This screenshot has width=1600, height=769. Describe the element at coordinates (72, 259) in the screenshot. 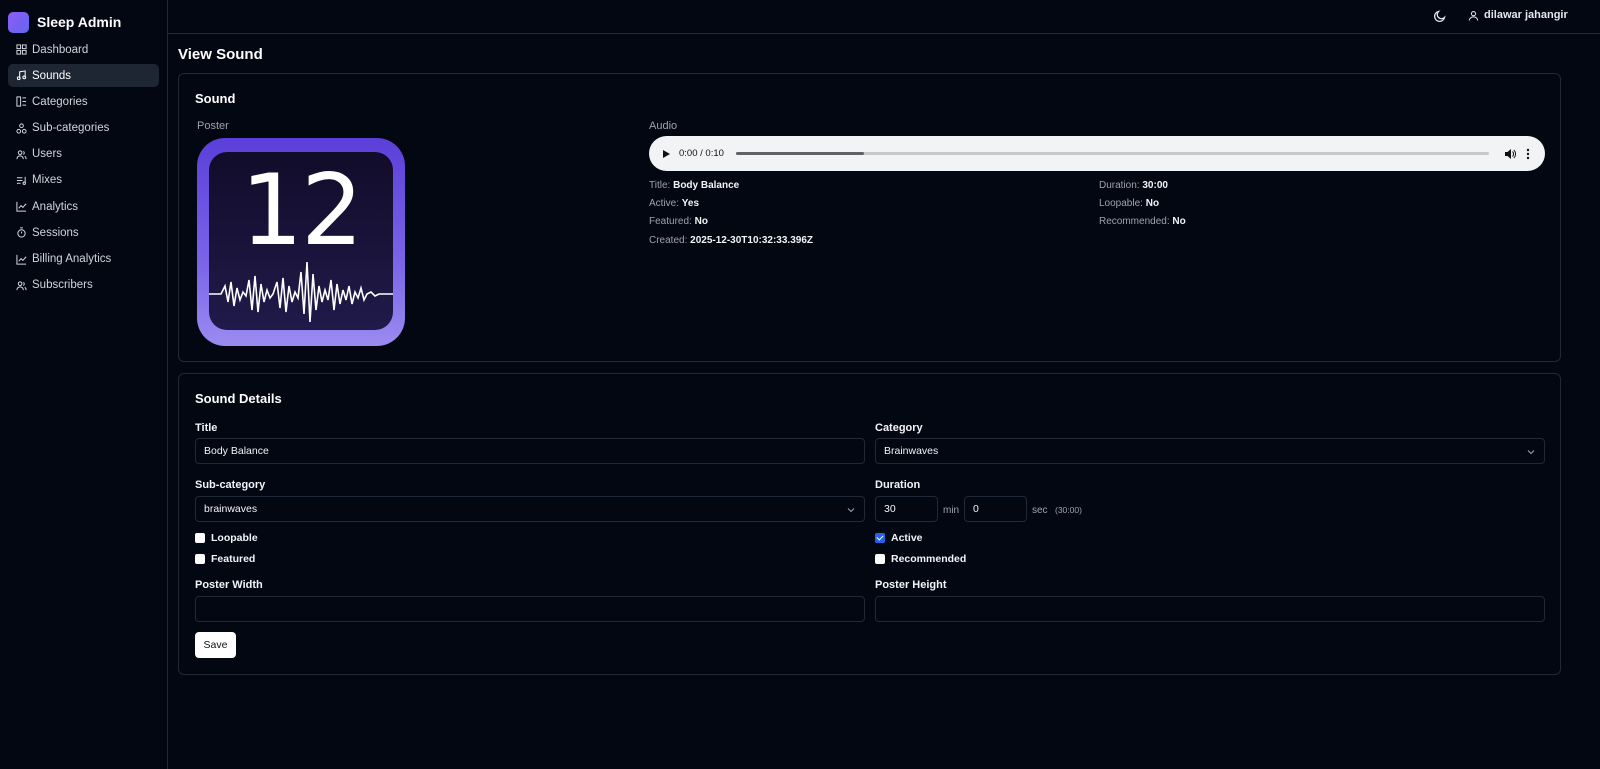

I see `sidebar-item-label: Billing Analytics` at that location.